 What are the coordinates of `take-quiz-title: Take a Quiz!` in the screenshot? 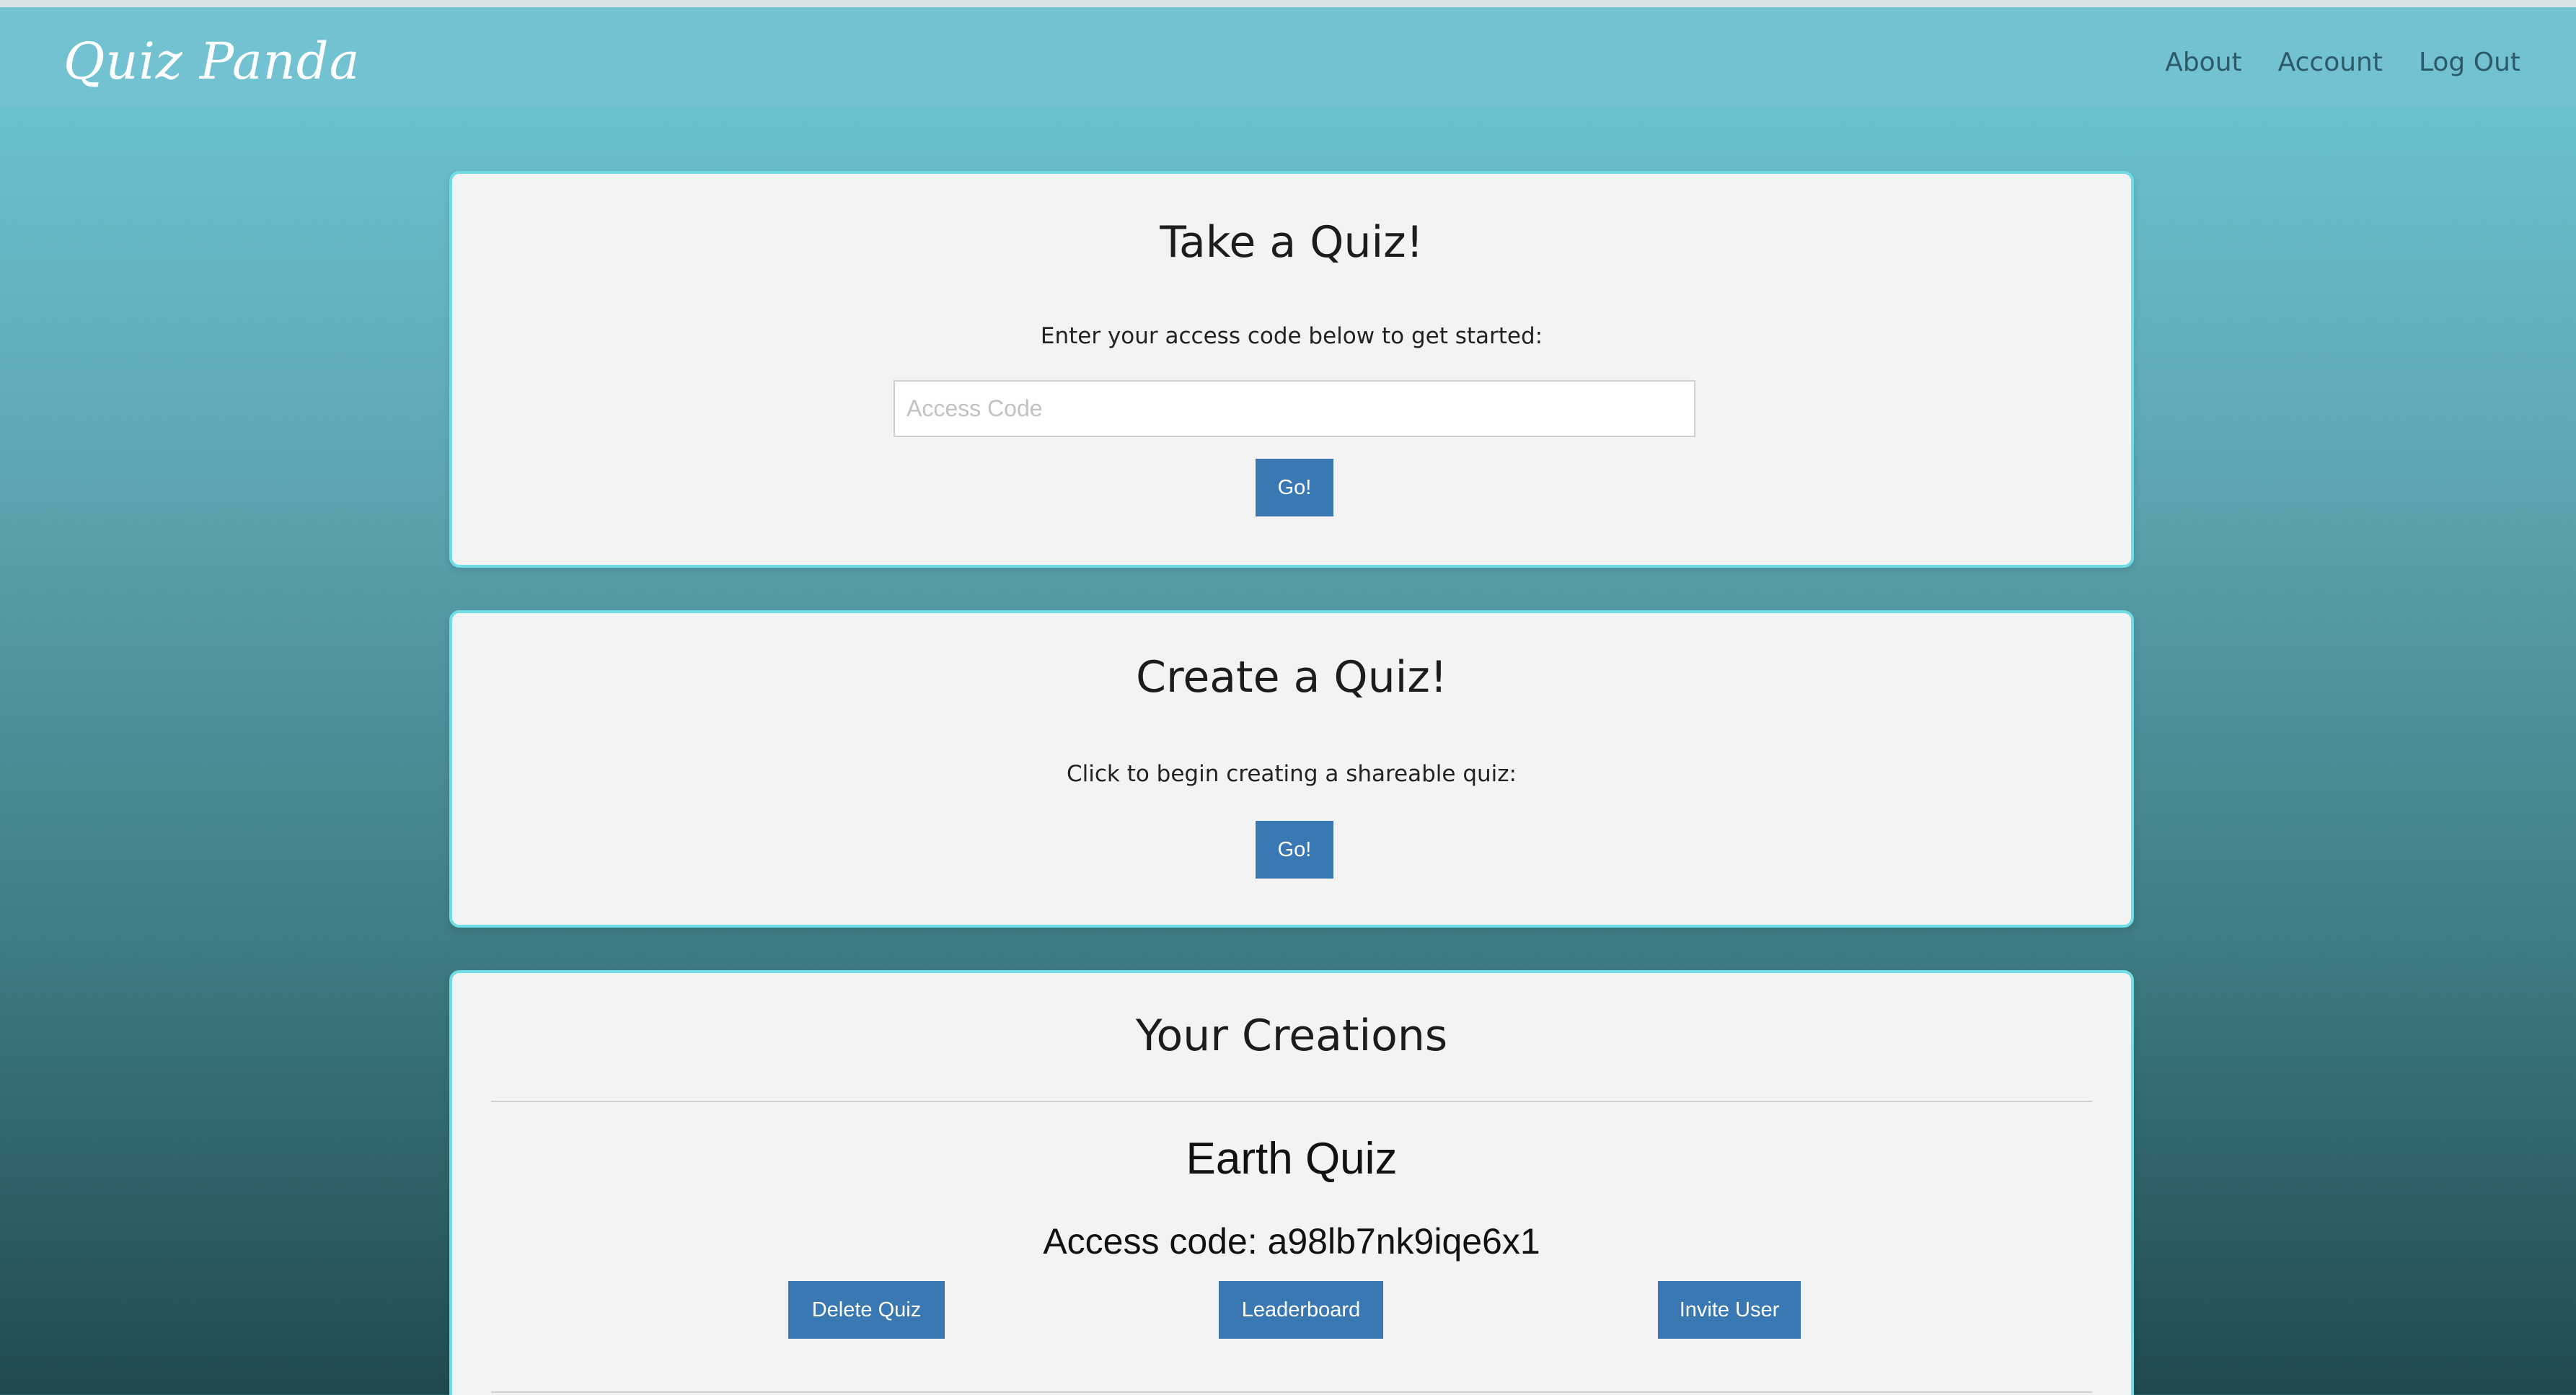 It's located at (1292, 242).